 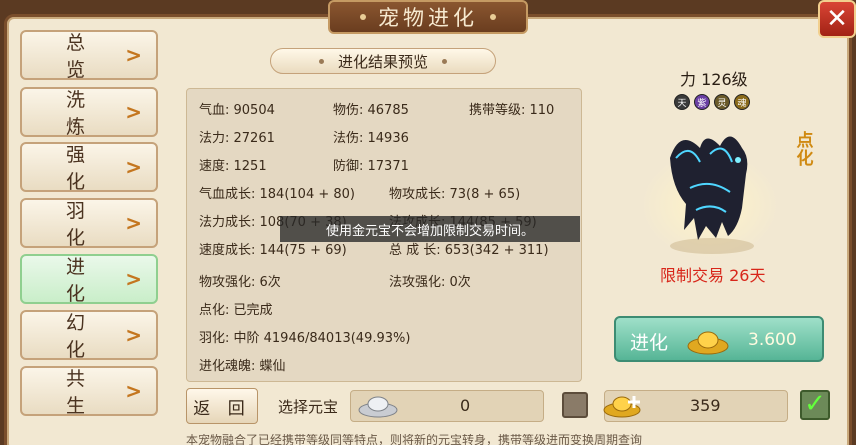 What do you see at coordinates (233, 166) in the screenshot?
I see `stat-speed: 速度: 1251` at bounding box center [233, 166].